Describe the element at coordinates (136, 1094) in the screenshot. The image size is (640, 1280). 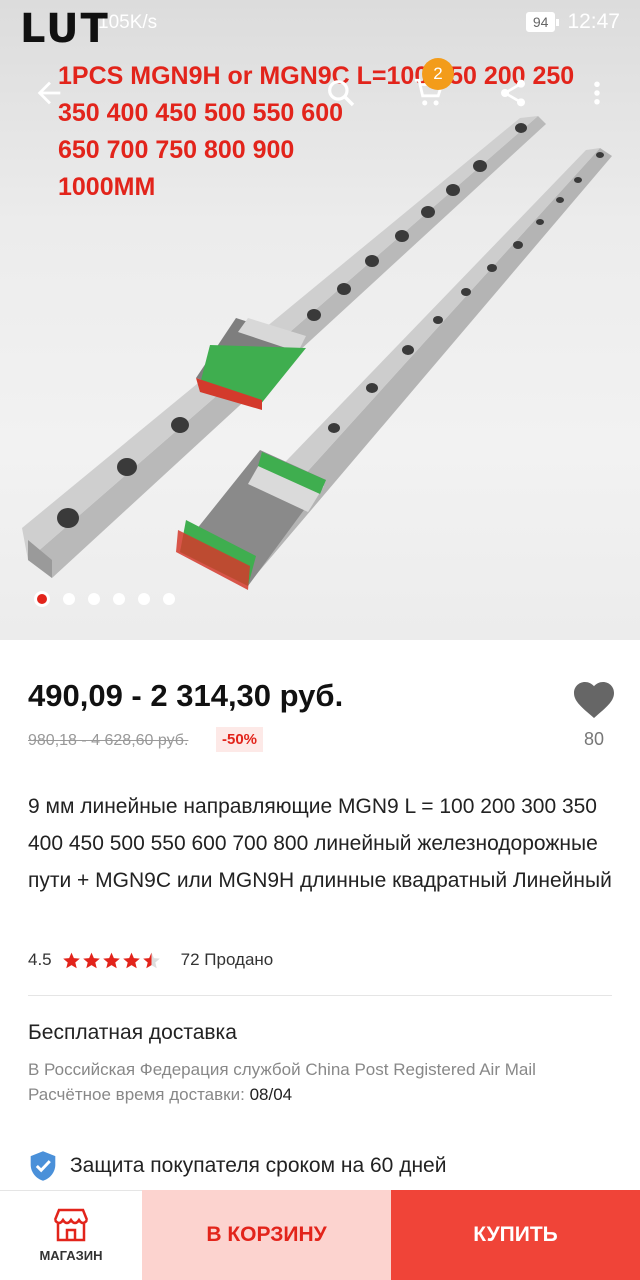
I see `shipping-time-label: Расчётное время доставки:` at that location.